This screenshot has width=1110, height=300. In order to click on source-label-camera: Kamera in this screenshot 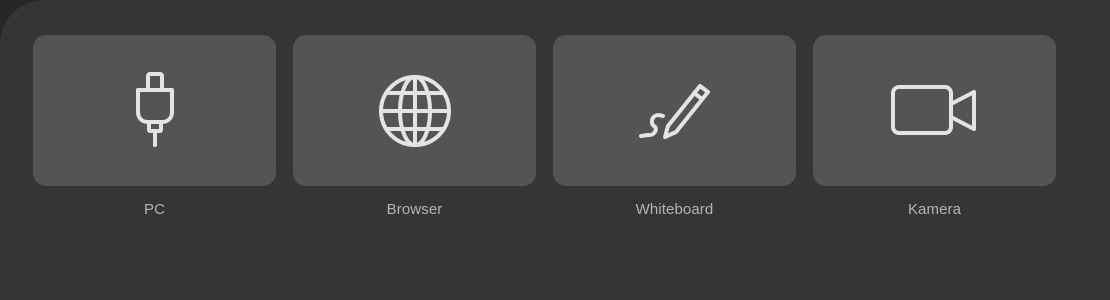, I will do `click(934, 209)`.